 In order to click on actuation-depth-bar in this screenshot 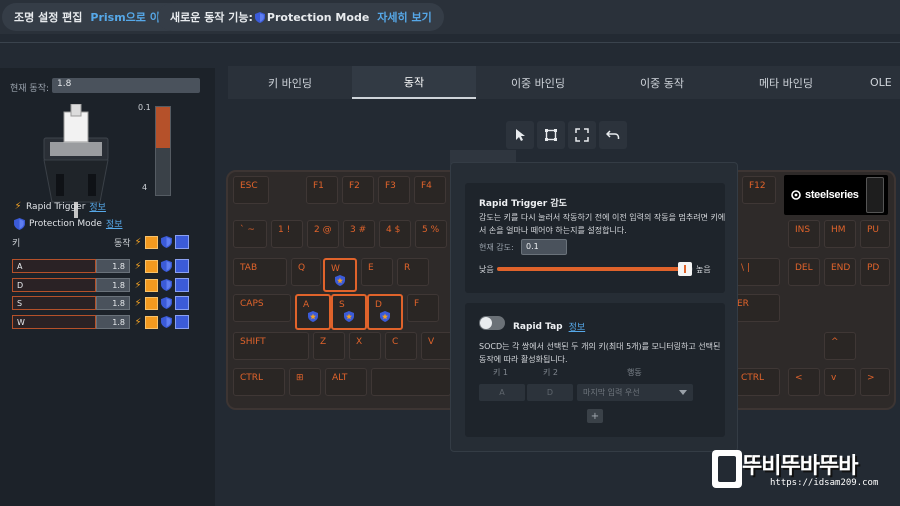, I will do `click(163, 151)`.